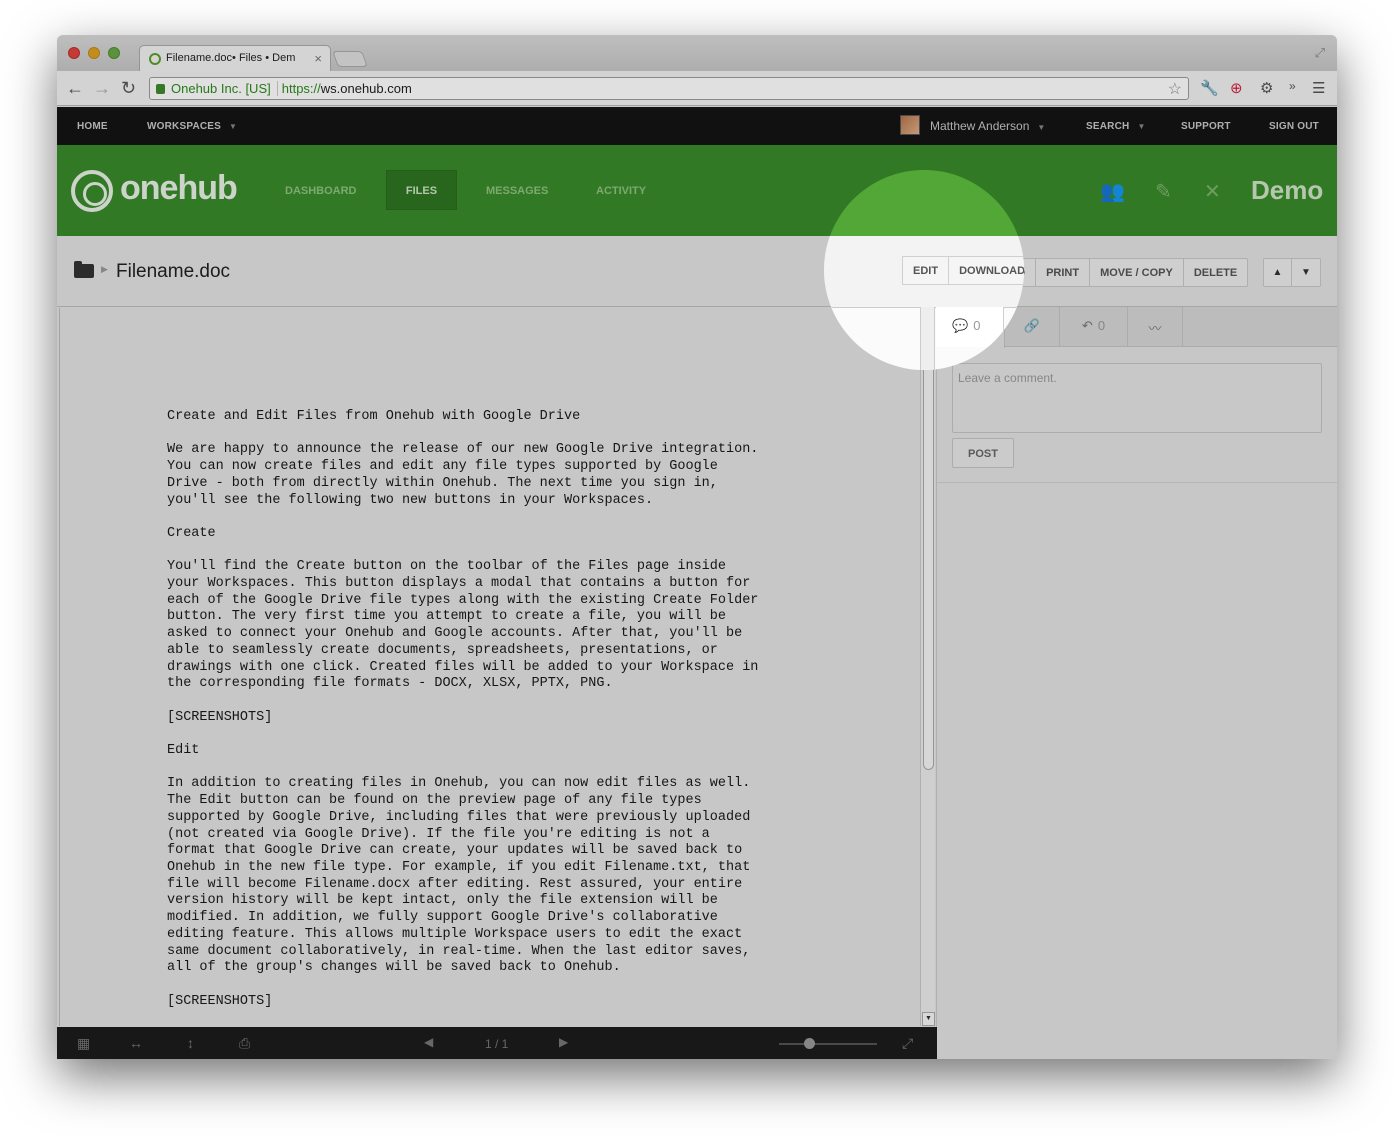 Image resolution: width=1394 pixels, height=1138 pixels. What do you see at coordinates (1212, 191) in the screenshot?
I see `settings-tools-icon: ✕` at bounding box center [1212, 191].